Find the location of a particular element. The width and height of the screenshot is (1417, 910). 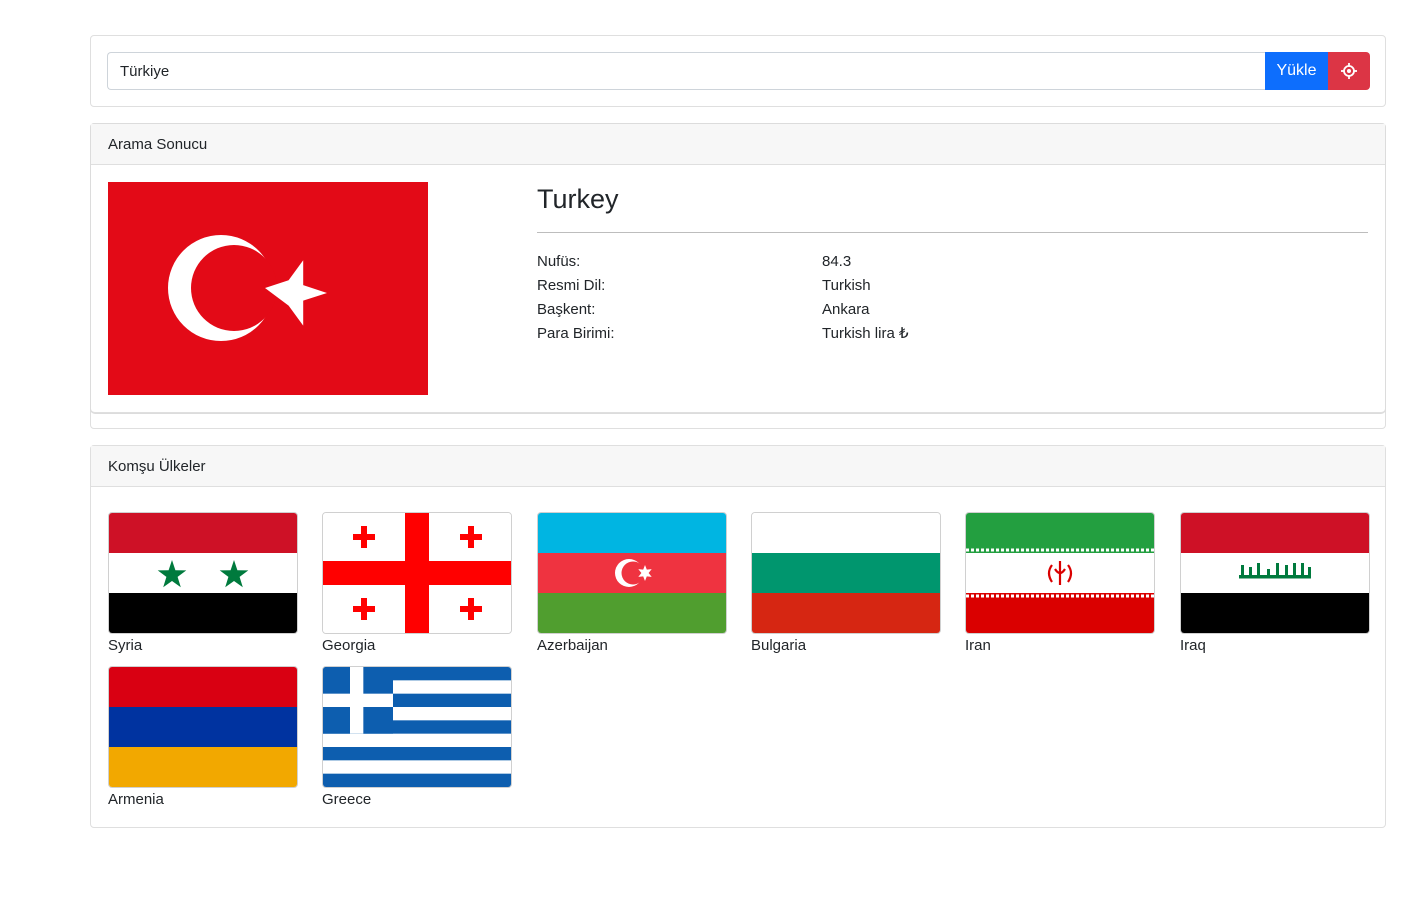

neighbor-name: Syria is located at coordinates (125, 645).